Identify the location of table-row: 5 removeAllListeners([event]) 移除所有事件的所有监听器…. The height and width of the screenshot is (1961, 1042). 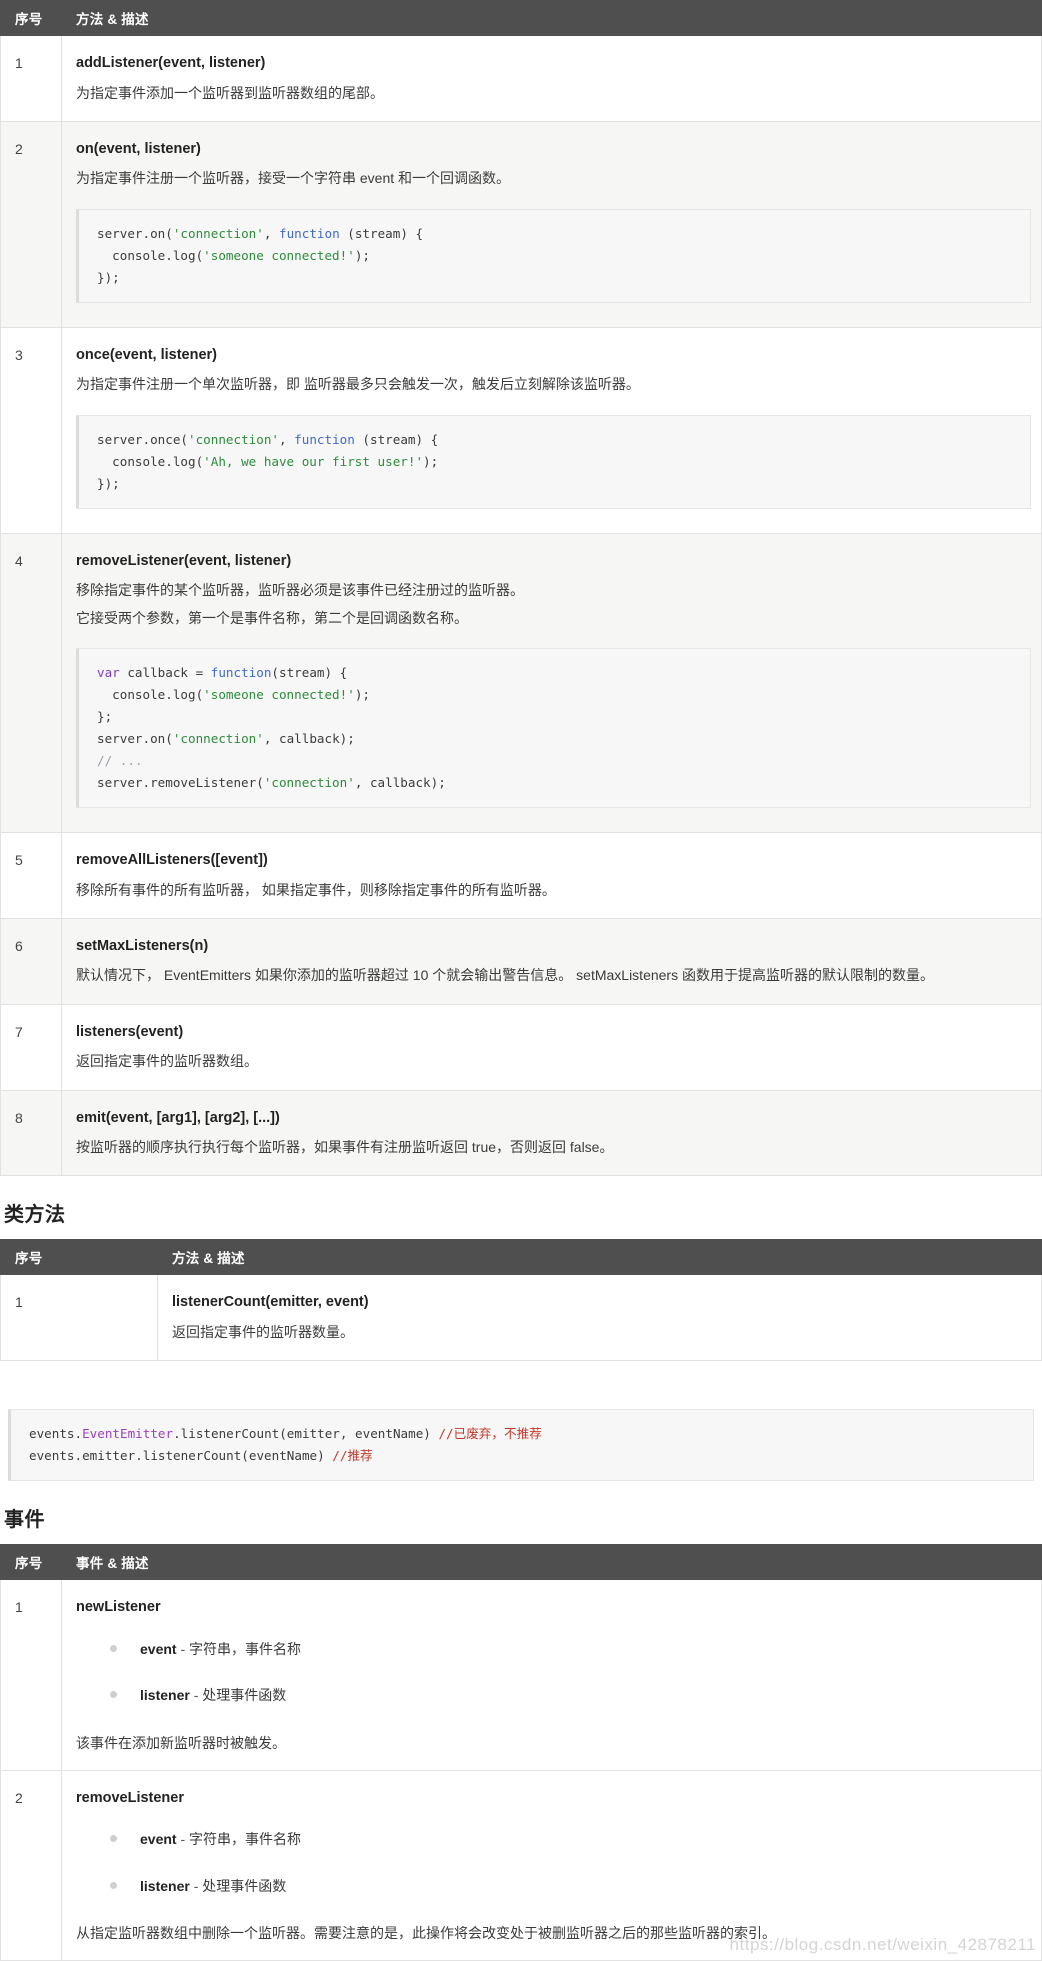
(521, 875).